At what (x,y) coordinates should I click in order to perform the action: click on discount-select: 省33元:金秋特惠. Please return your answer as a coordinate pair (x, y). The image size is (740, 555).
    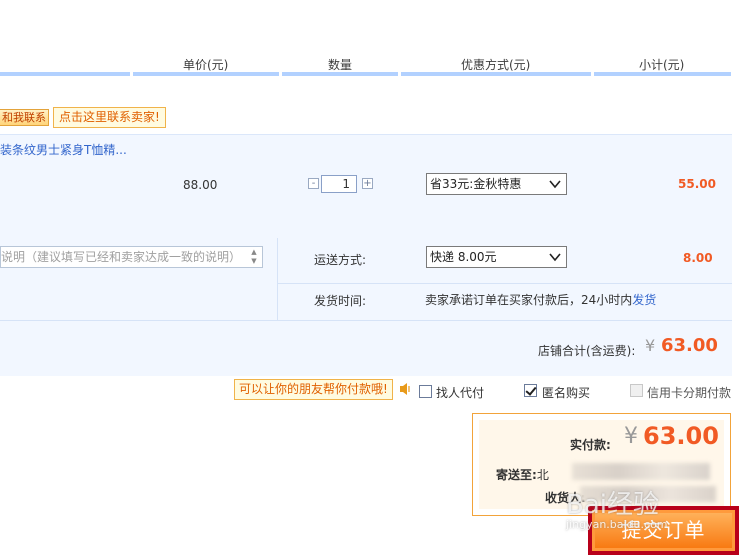
    Looking at the image, I should click on (496, 184).